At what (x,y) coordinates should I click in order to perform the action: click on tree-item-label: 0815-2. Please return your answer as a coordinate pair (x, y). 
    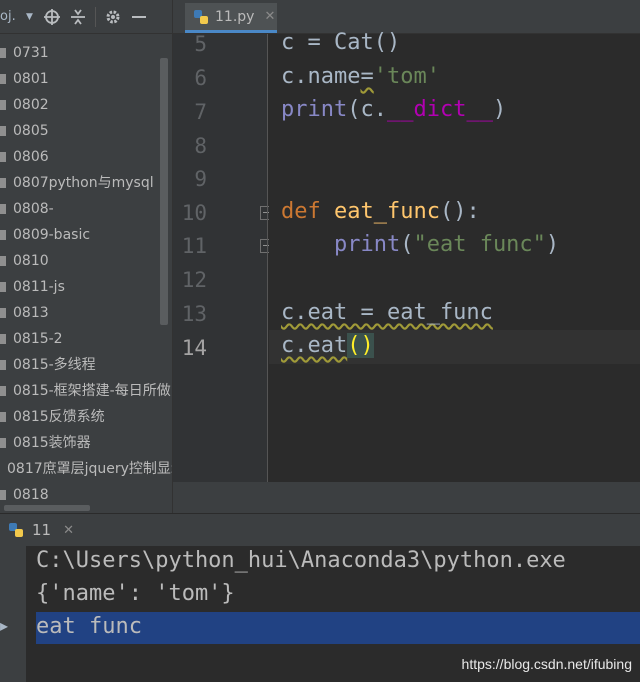
    Looking at the image, I should click on (38, 339).